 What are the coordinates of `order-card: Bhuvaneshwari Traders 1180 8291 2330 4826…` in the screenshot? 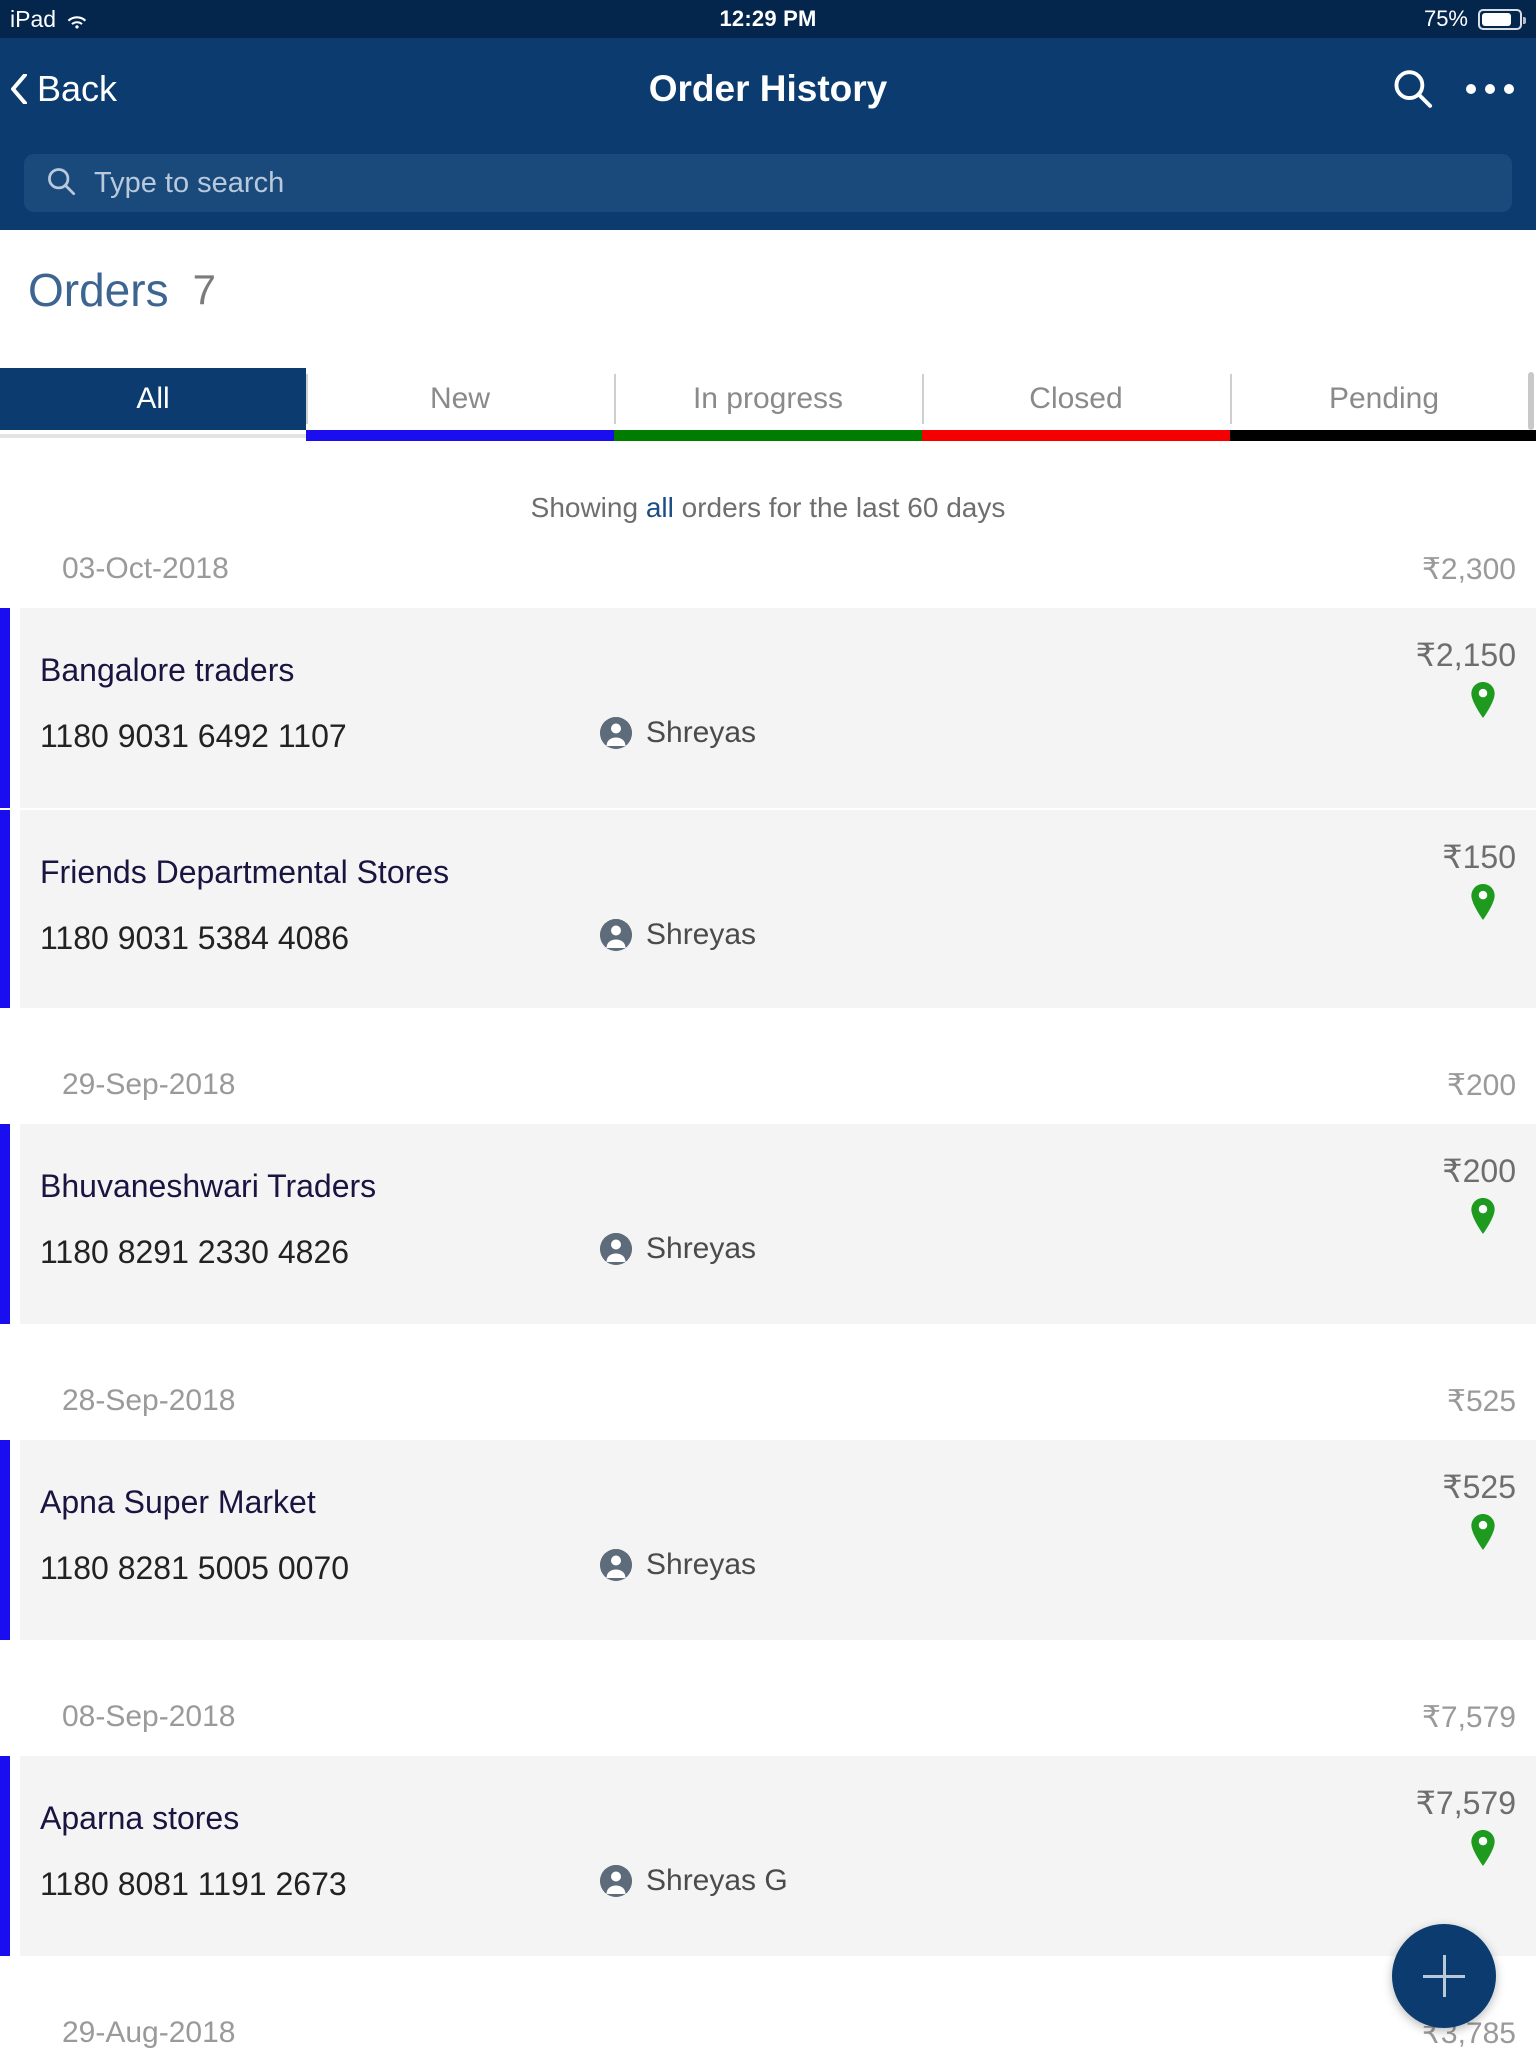 It's located at (768, 1224).